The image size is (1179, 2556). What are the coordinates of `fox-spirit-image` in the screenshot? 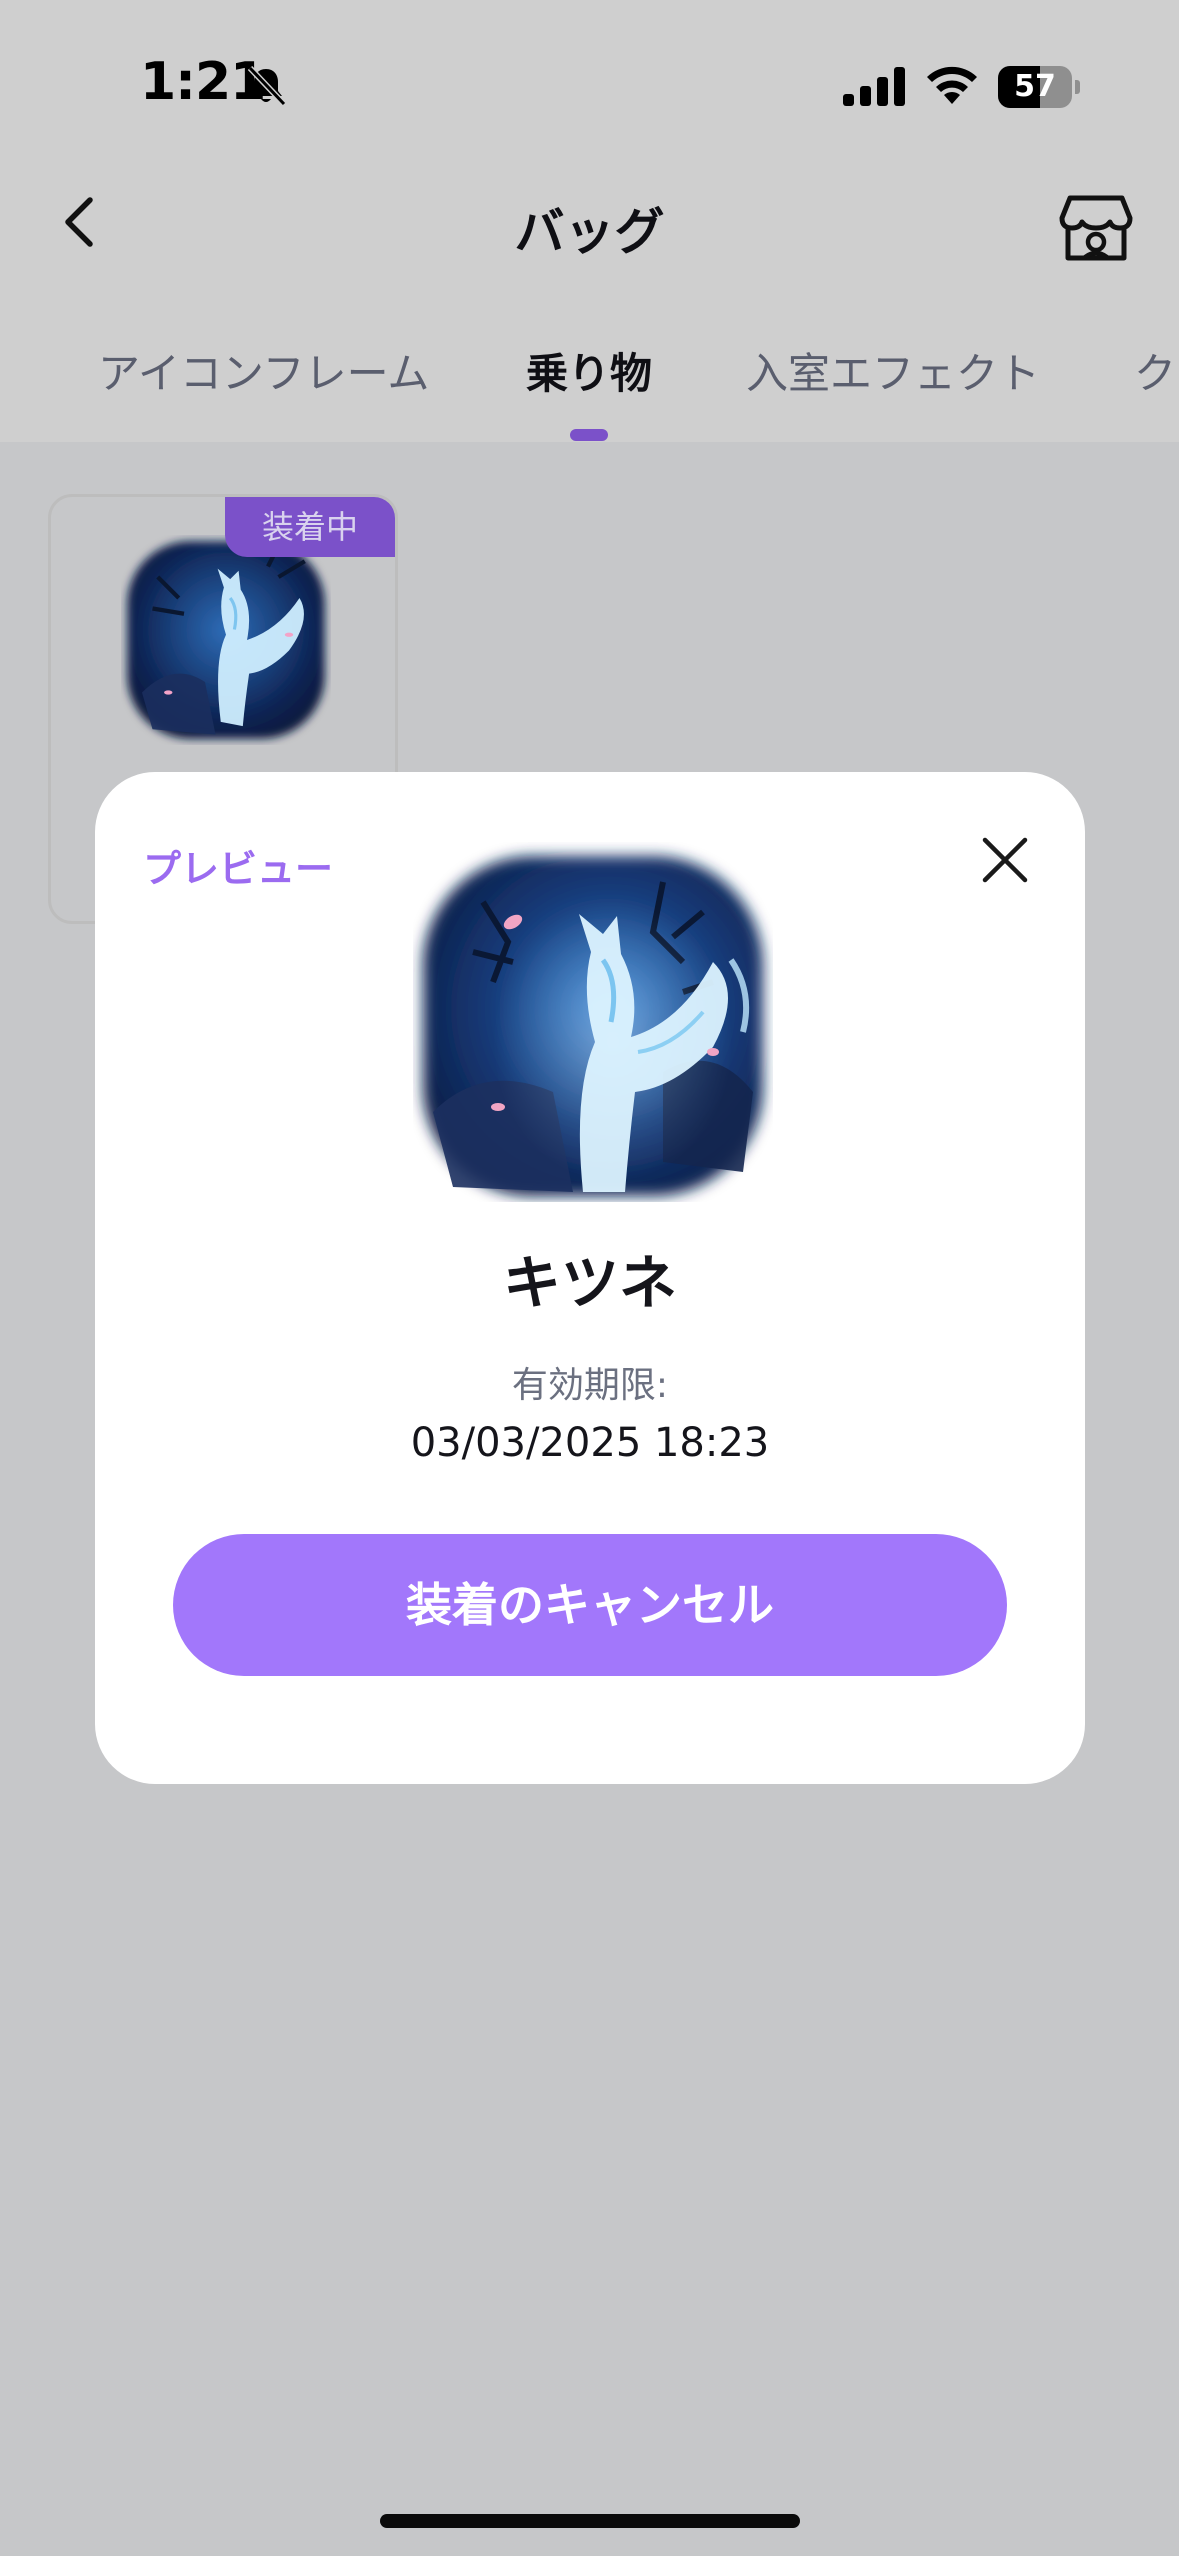 It's located at (593, 1026).